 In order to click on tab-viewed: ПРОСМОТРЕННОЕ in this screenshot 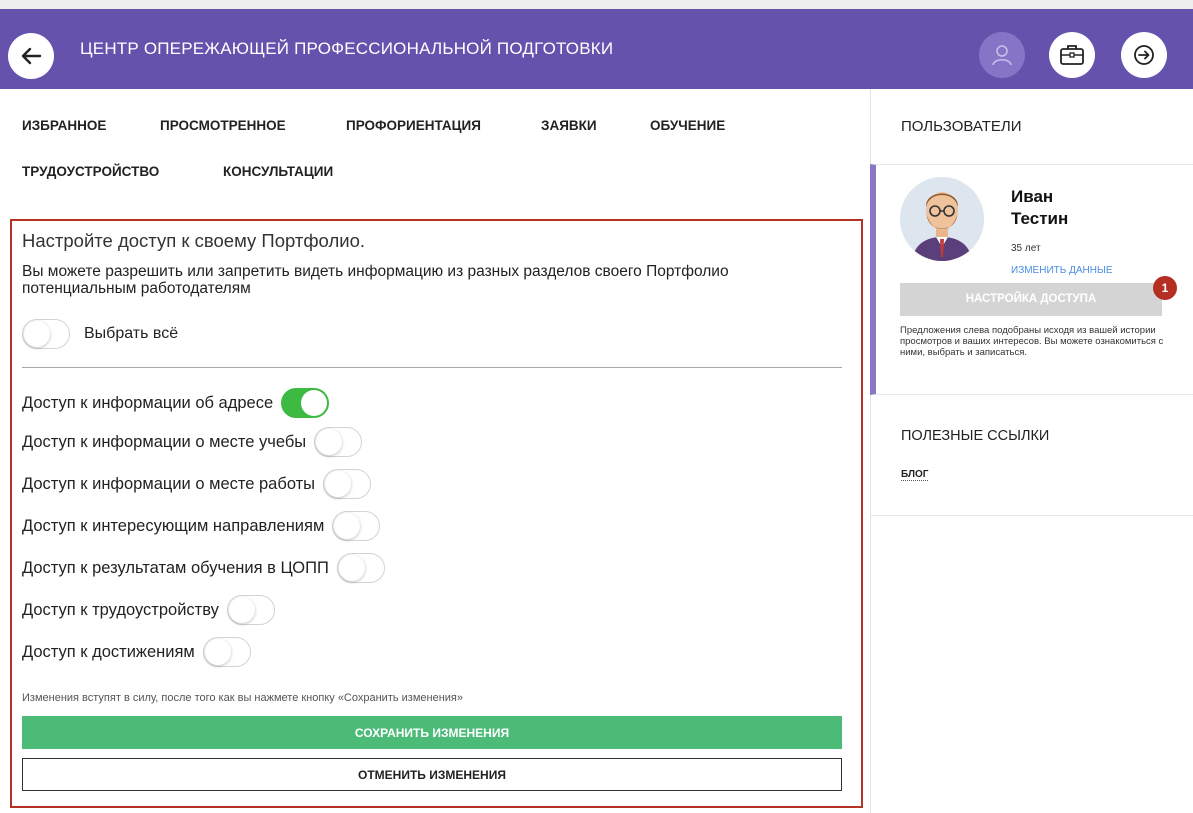, I will do `click(223, 125)`.